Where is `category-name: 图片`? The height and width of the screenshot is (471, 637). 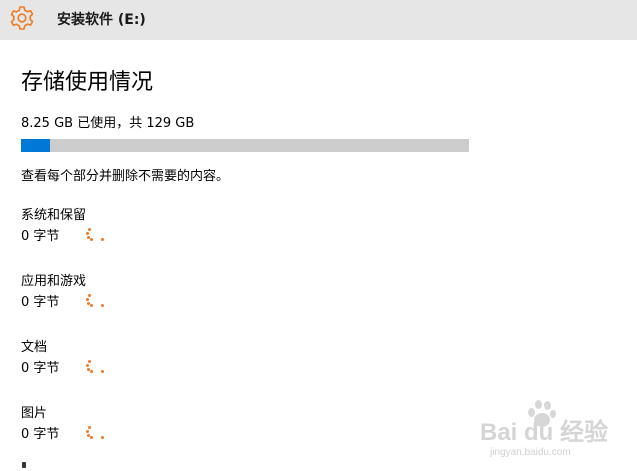
category-name: 图片 is located at coordinates (34, 413).